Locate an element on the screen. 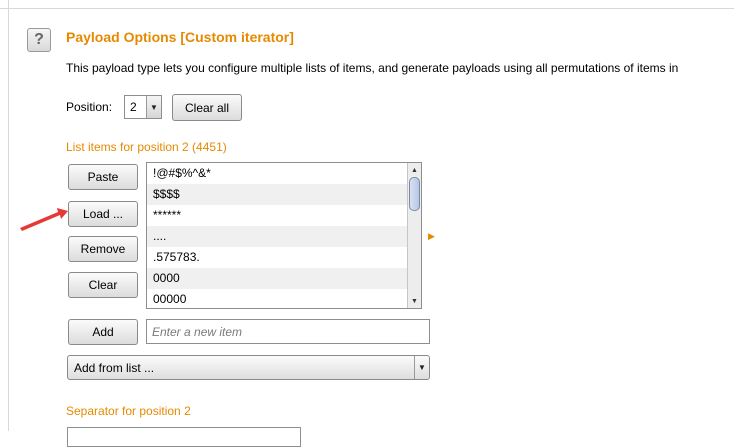  add-button: Add is located at coordinates (103, 332).